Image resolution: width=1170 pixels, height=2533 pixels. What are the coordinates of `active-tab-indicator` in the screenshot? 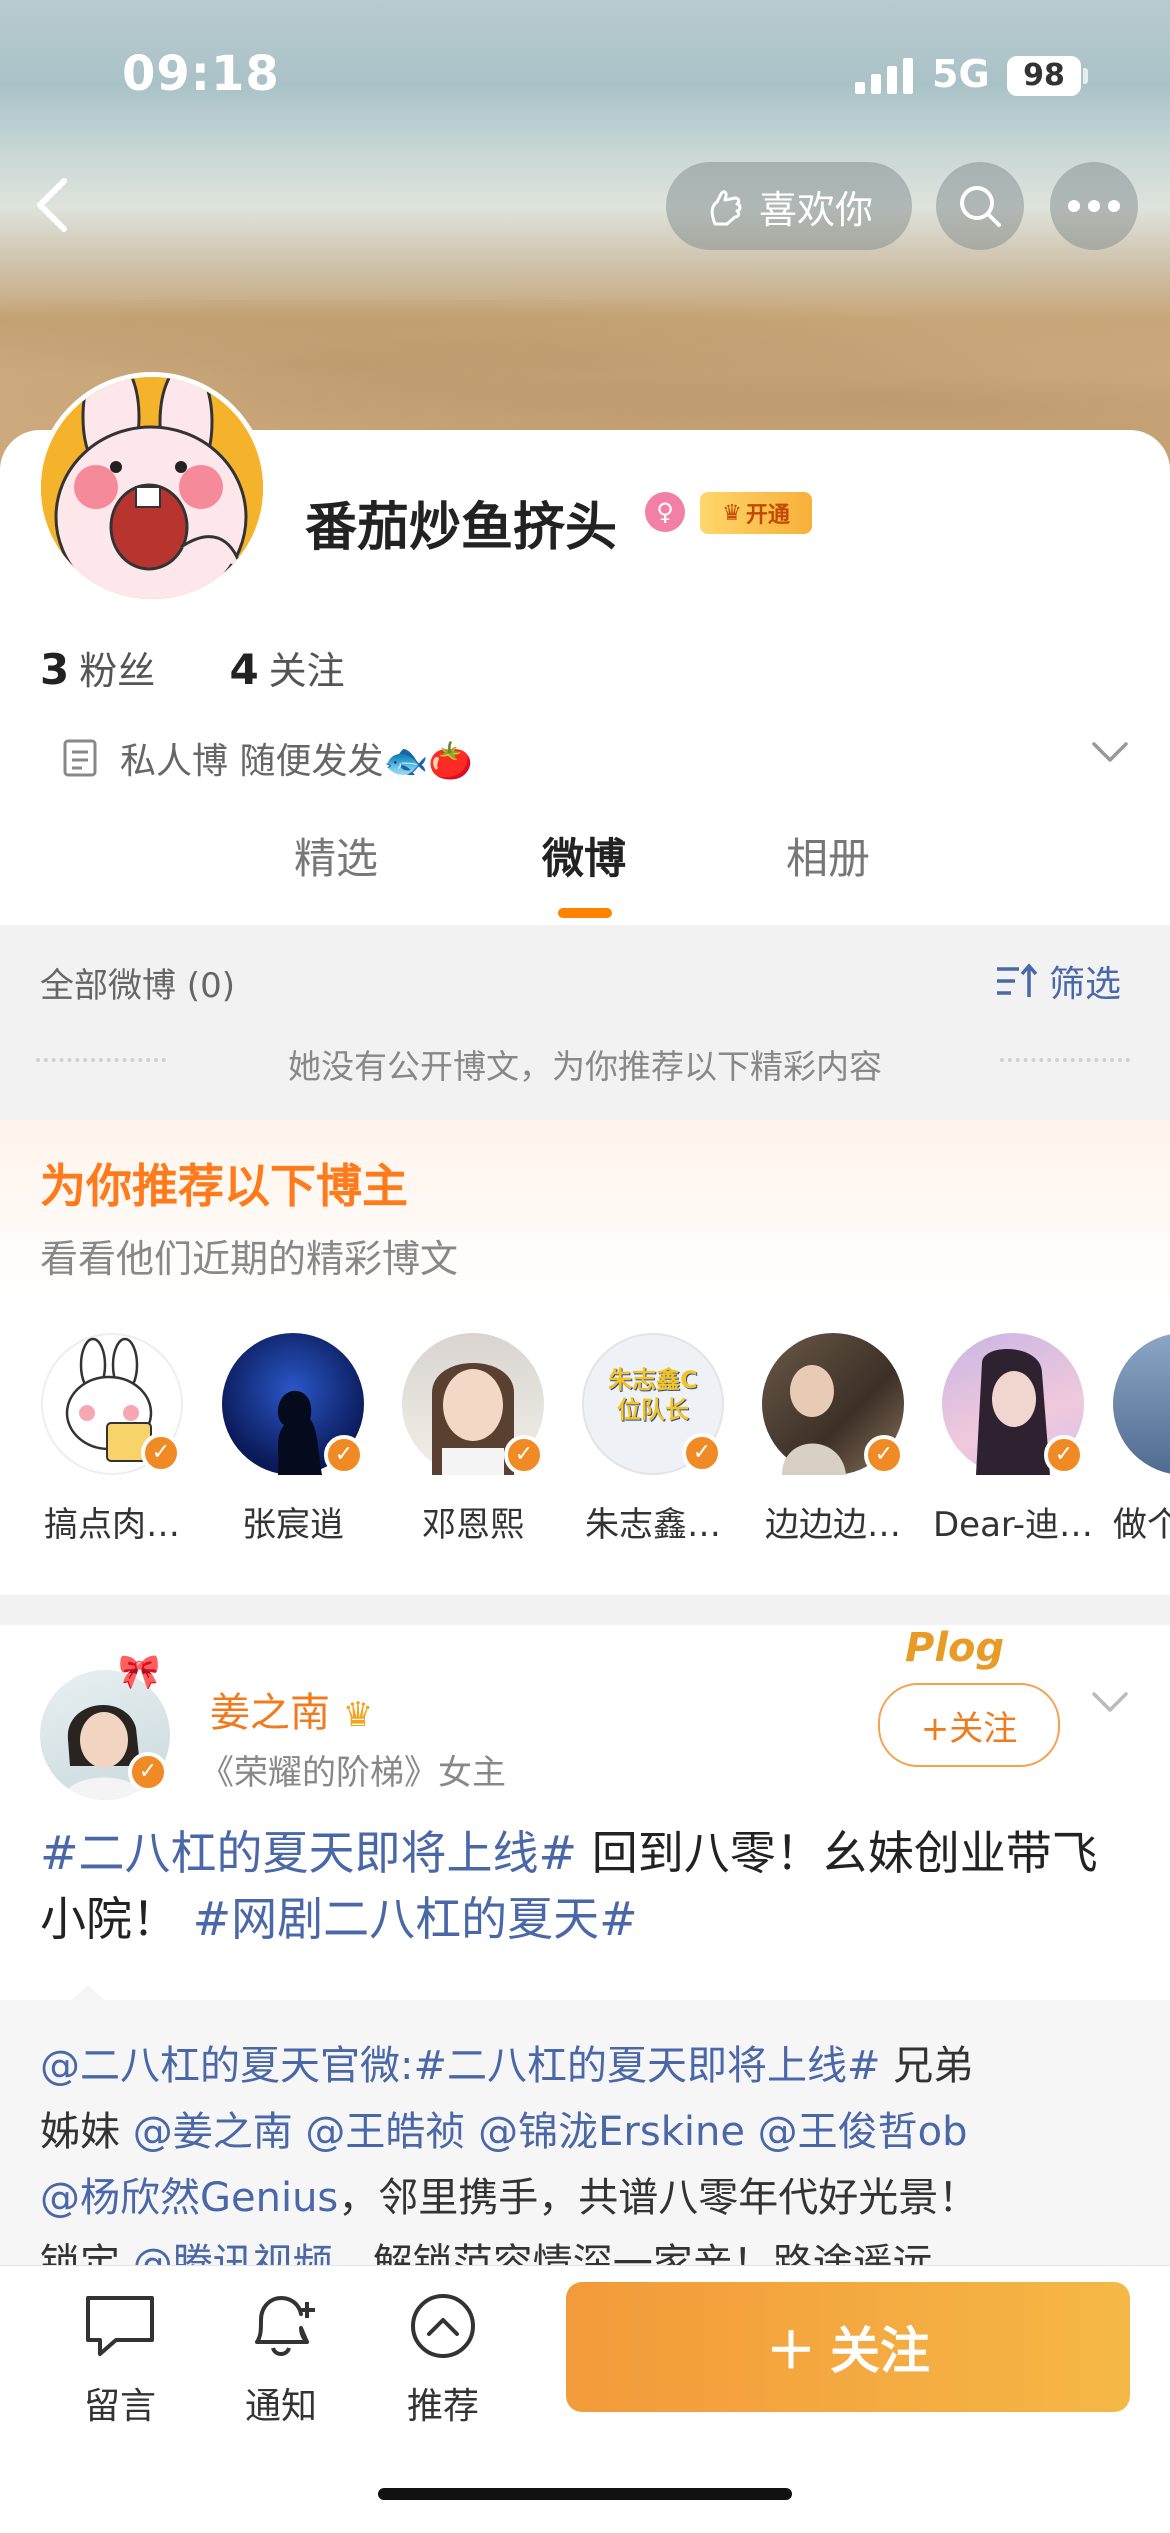 It's located at (585, 913).